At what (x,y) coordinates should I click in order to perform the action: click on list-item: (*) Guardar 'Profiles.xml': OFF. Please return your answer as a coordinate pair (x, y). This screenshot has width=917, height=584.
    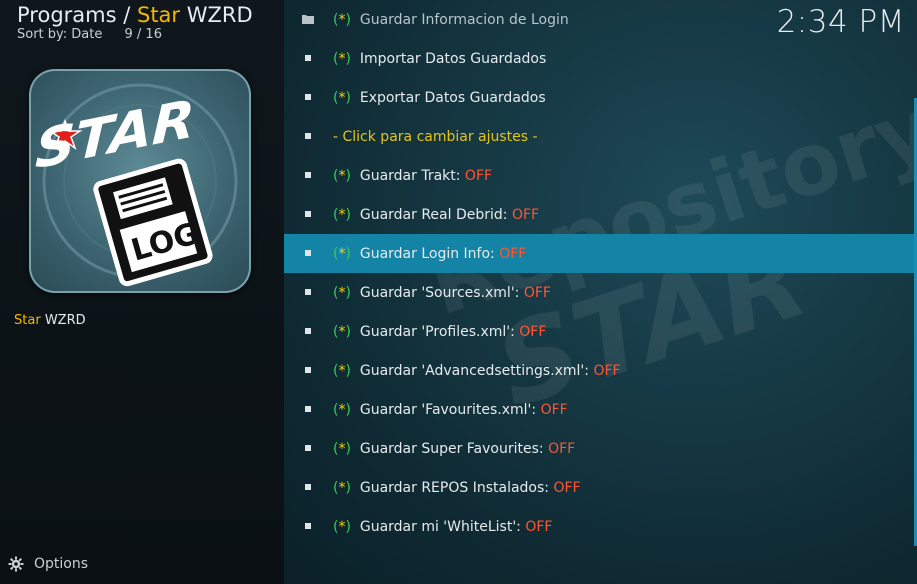
    Looking at the image, I should click on (599, 331).